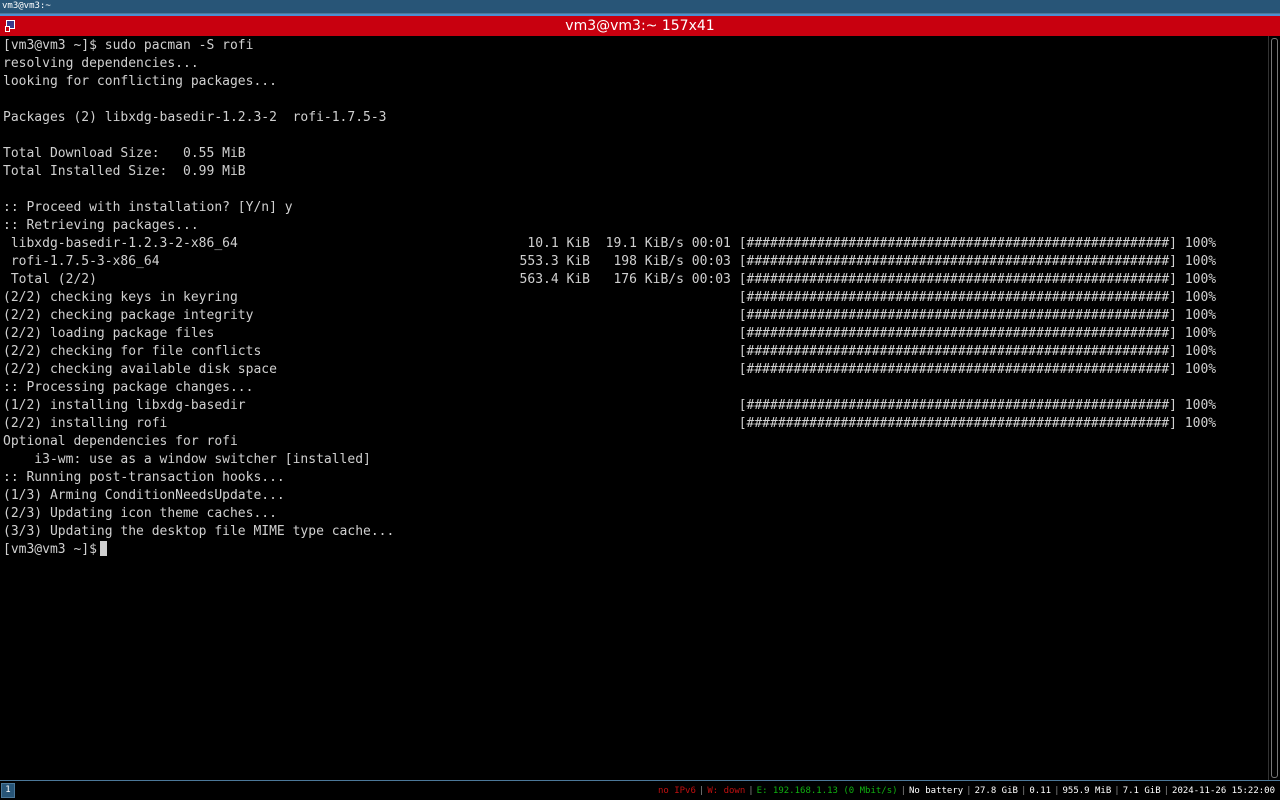 This screenshot has width=1280, height=800. Describe the element at coordinates (1223, 791) in the screenshot. I see `status-datetime: 2024-11-26 15:22:00` at that location.